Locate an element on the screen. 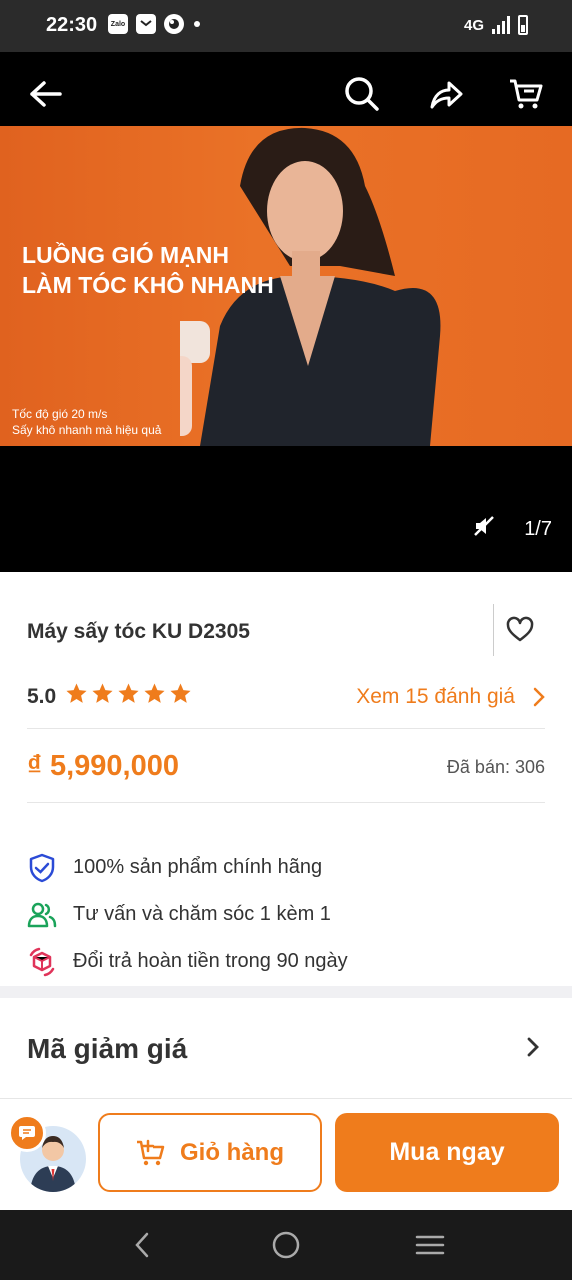  status-indicators: 4G is located at coordinates (496, 25).